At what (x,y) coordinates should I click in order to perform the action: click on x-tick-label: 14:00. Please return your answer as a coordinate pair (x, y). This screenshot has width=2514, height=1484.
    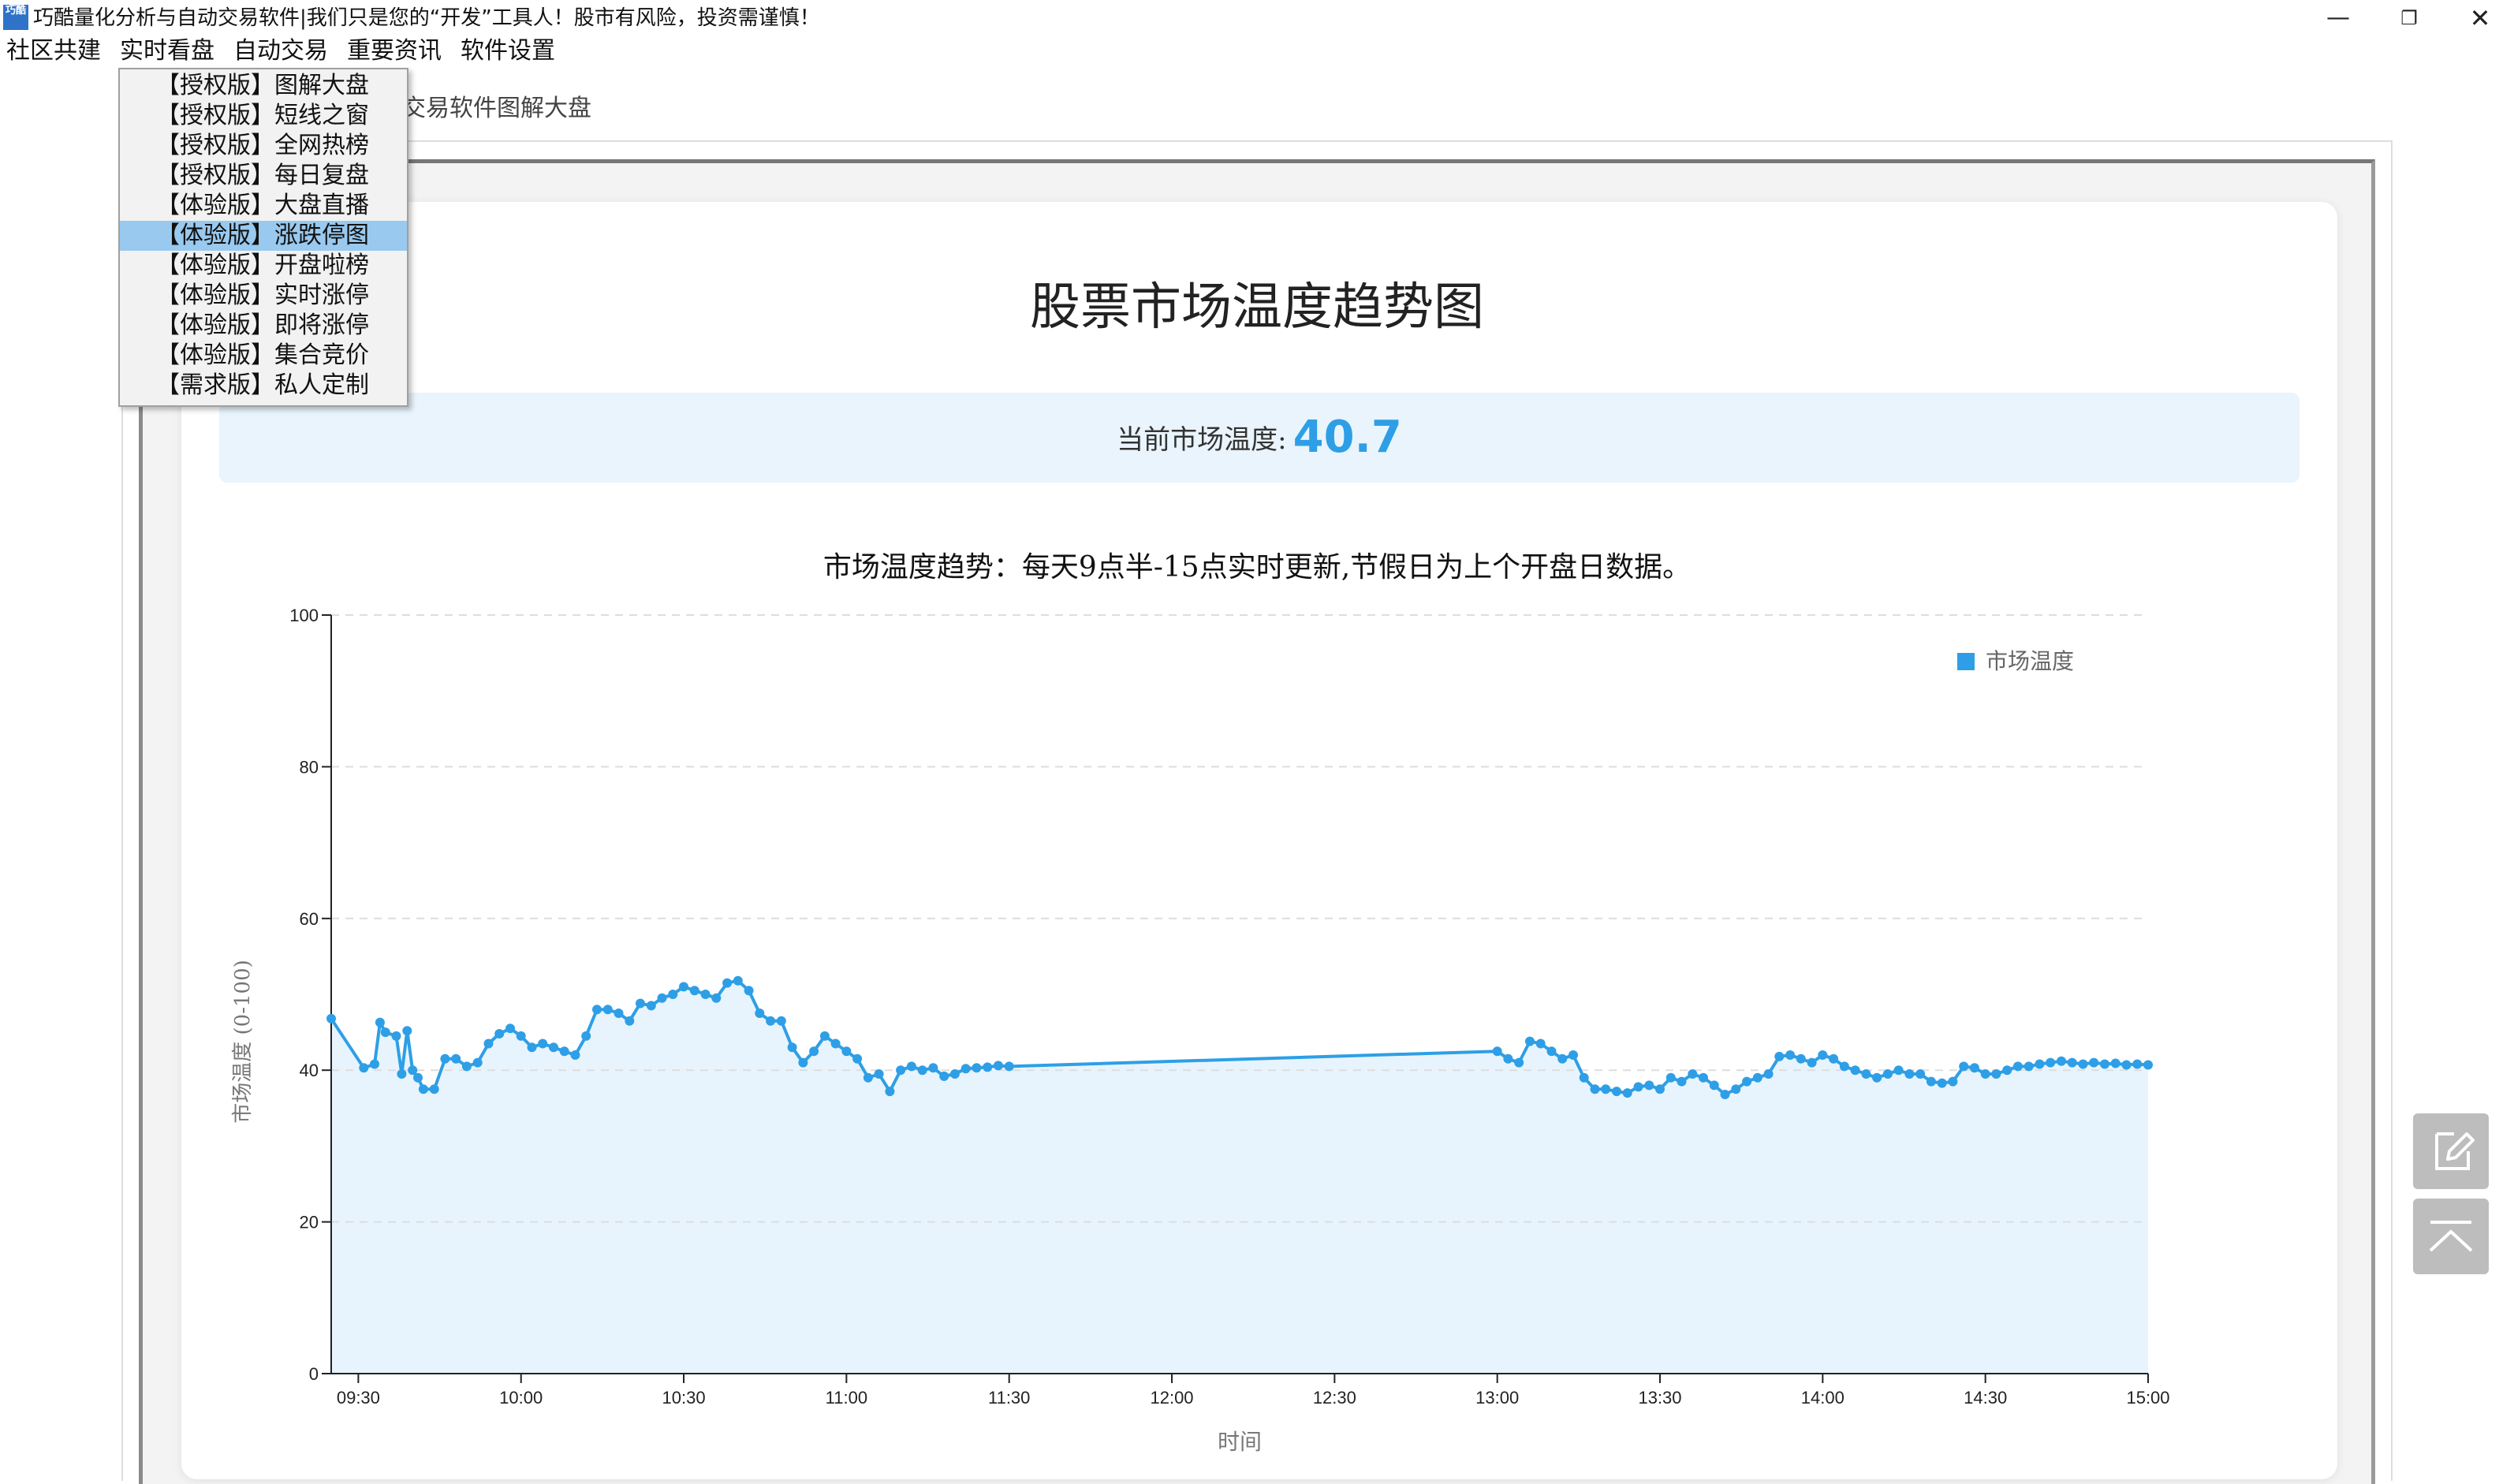
    Looking at the image, I should click on (1822, 1398).